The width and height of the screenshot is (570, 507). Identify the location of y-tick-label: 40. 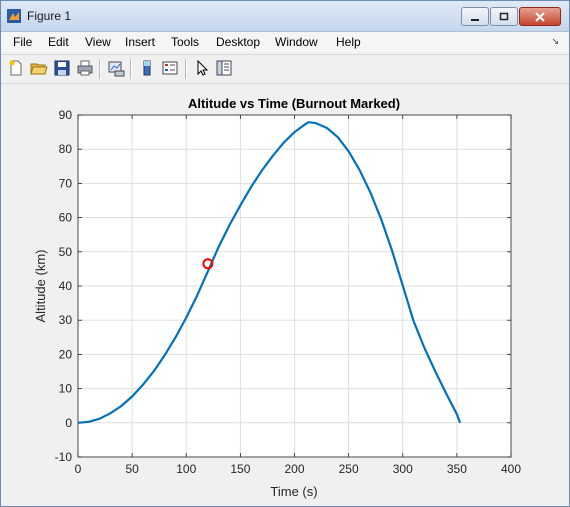
(66, 286).